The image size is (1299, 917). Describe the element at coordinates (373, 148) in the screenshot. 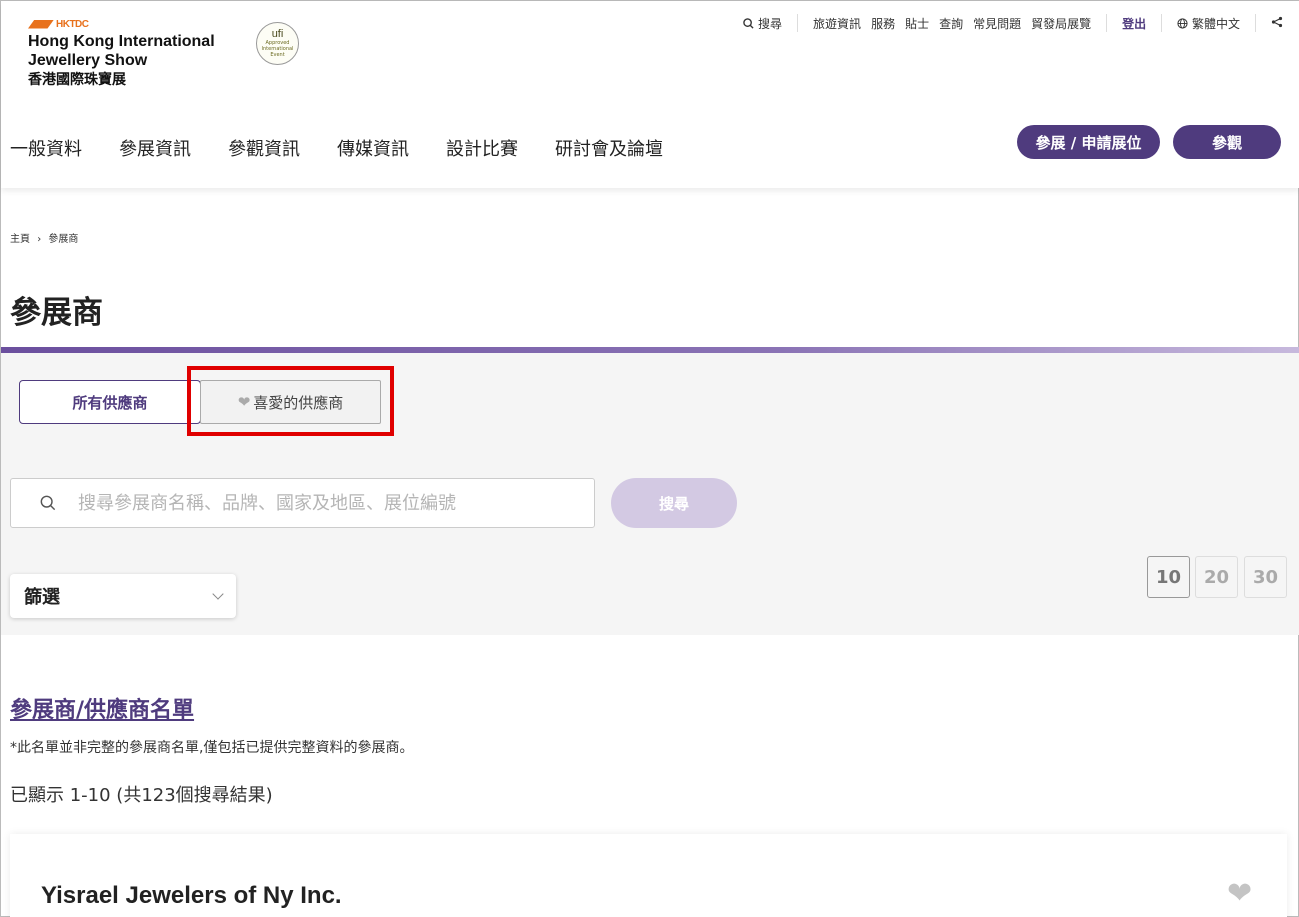

I see `nav-media-info: 傳媒資訊` at that location.